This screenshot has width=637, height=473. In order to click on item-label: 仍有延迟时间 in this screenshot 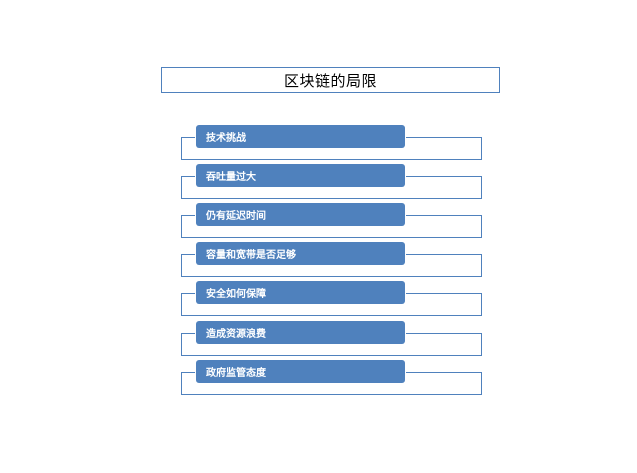, I will do `click(236, 216)`.